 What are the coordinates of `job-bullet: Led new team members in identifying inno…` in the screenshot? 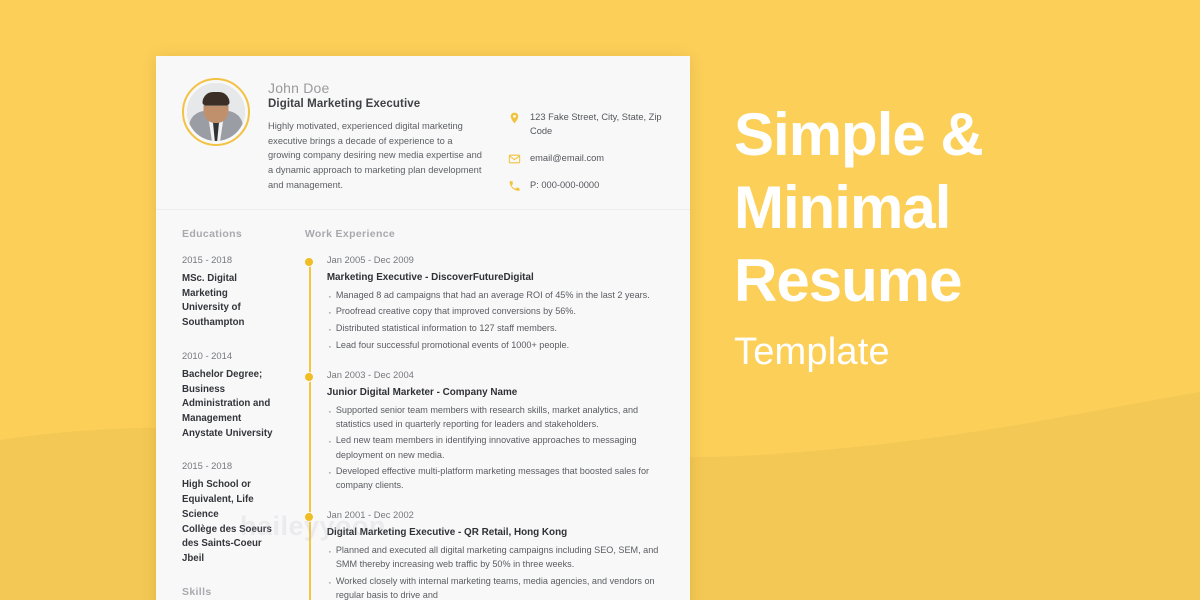 It's located at (498, 446).